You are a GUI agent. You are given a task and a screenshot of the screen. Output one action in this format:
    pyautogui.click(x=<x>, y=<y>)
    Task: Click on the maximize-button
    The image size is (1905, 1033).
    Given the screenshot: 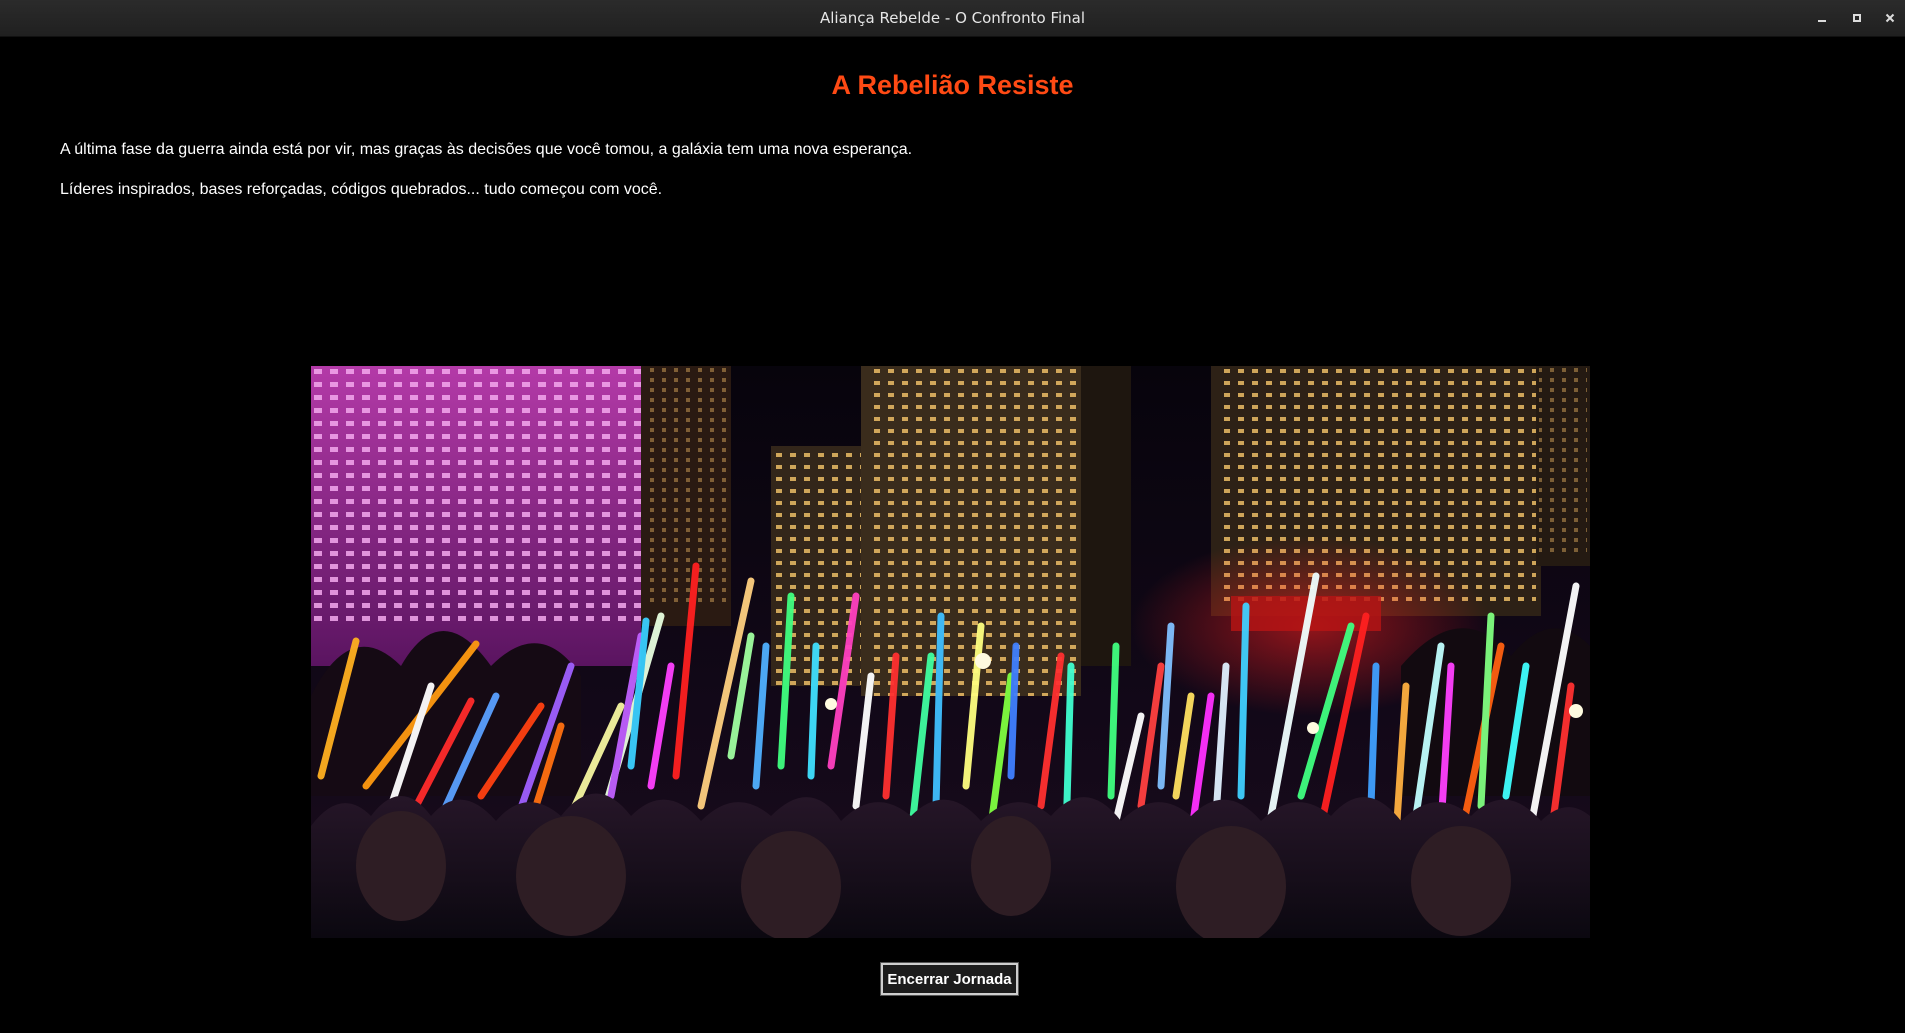 What is the action you would take?
    pyautogui.click(x=1857, y=18)
    